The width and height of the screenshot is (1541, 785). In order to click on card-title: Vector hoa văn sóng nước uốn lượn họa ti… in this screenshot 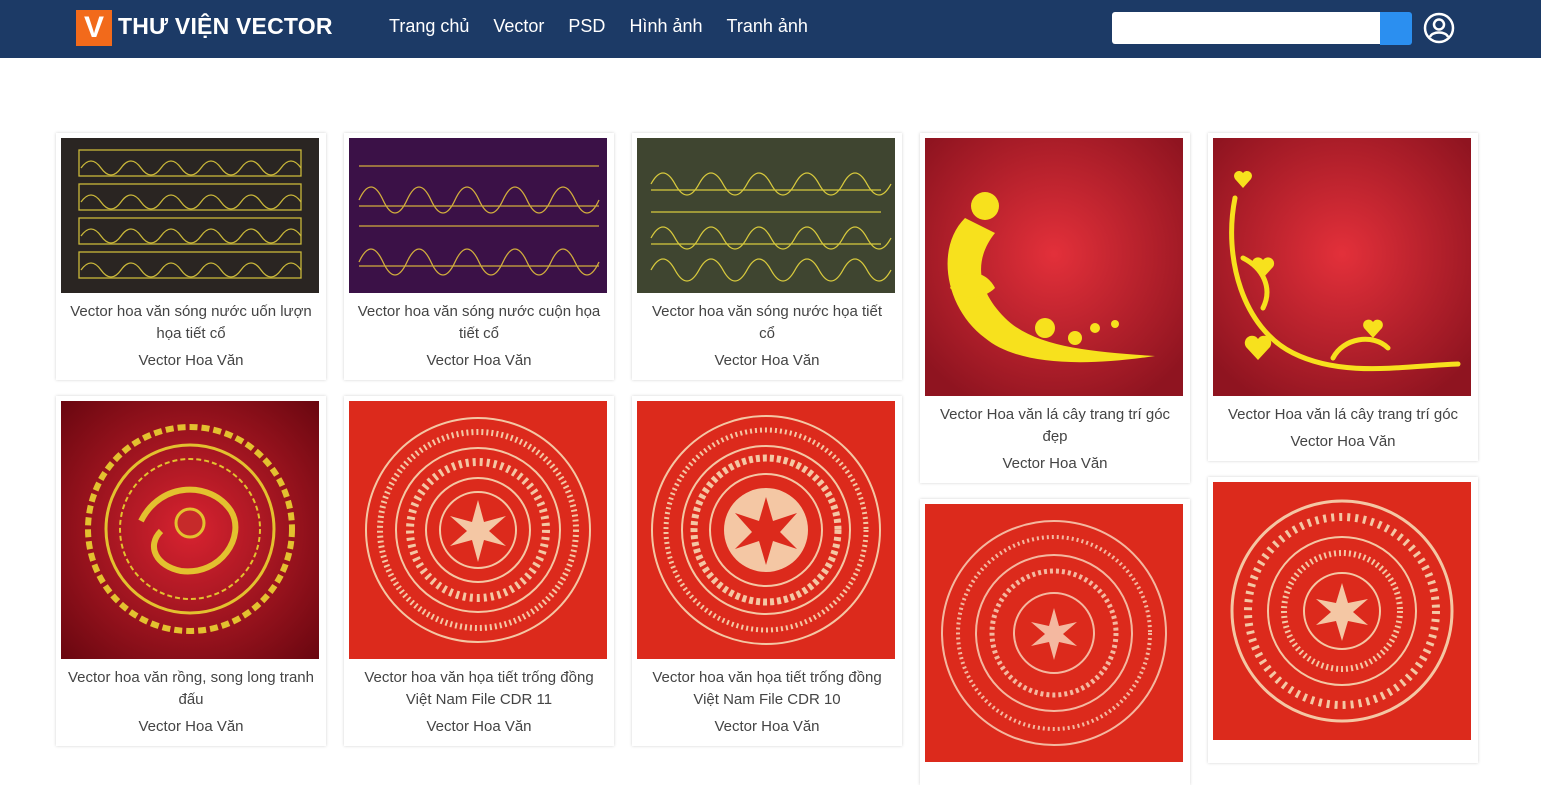, I will do `click(191, 319)`.